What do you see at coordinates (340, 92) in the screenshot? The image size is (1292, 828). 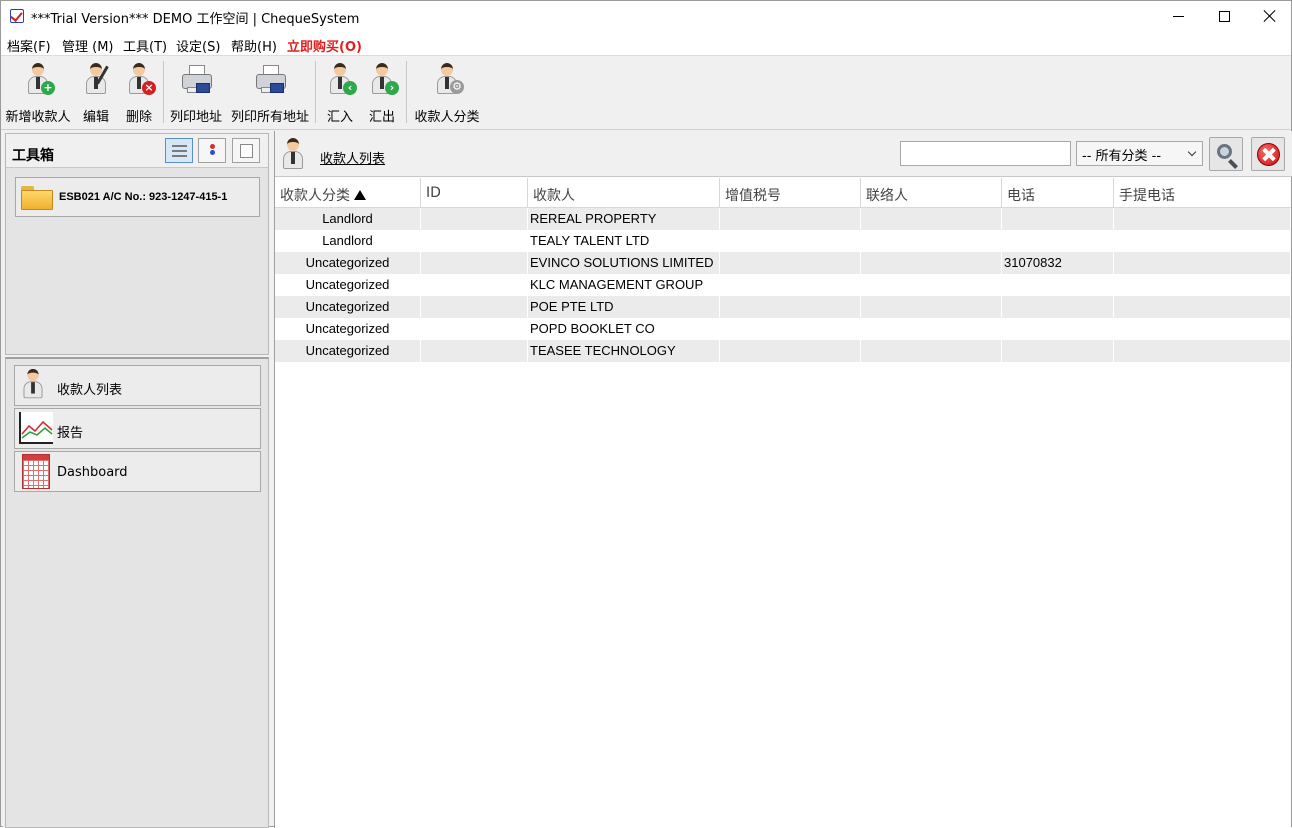 I see `import-button: ‹ 汇入` at bounding box center [340, 92].